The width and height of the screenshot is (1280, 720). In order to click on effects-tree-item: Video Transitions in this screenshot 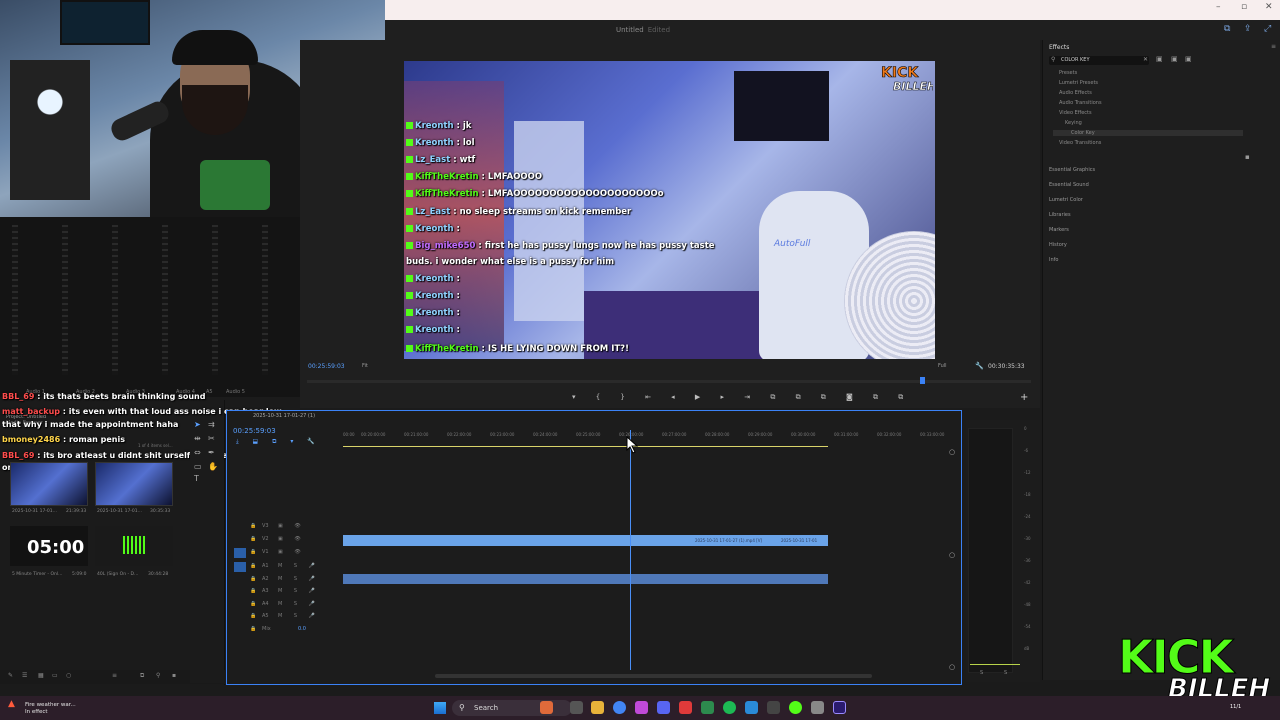, I will do `click(1077, 143)`.